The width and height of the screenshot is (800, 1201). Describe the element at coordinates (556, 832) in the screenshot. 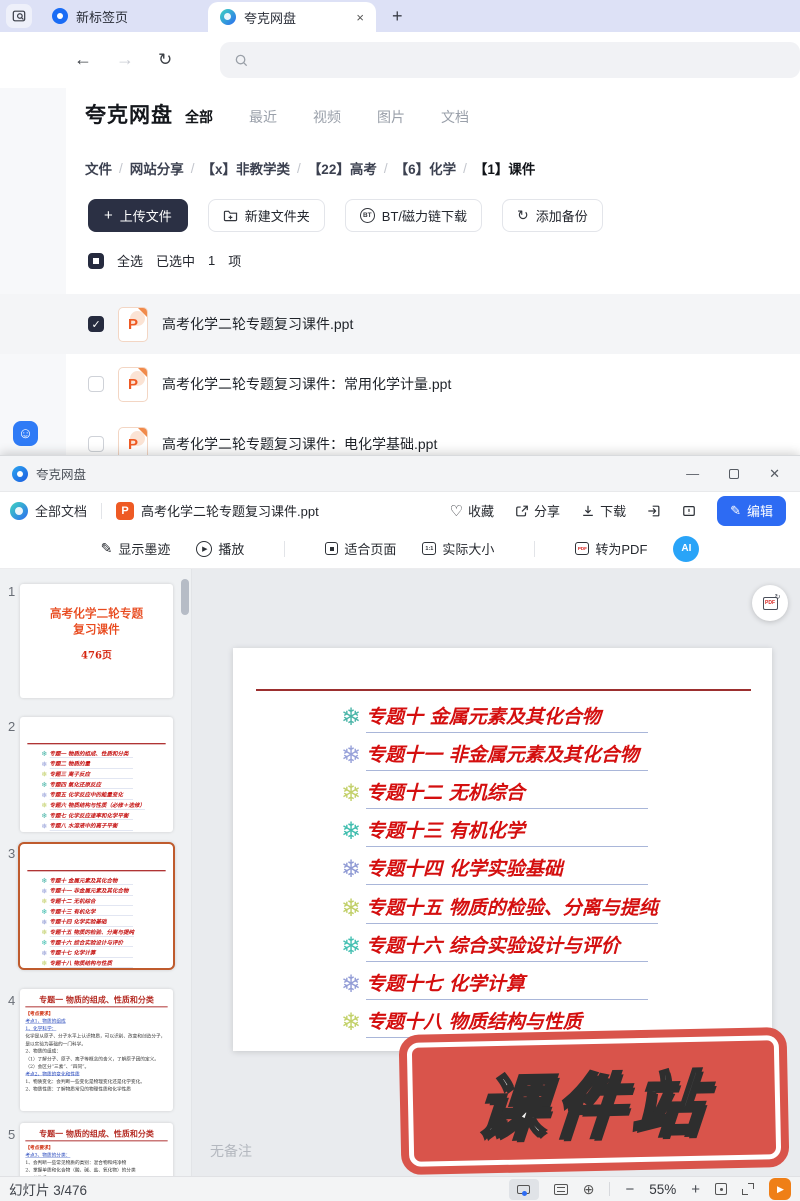

I see `slide-topic-item: ❄ 专题十三 有机化学` at that location.